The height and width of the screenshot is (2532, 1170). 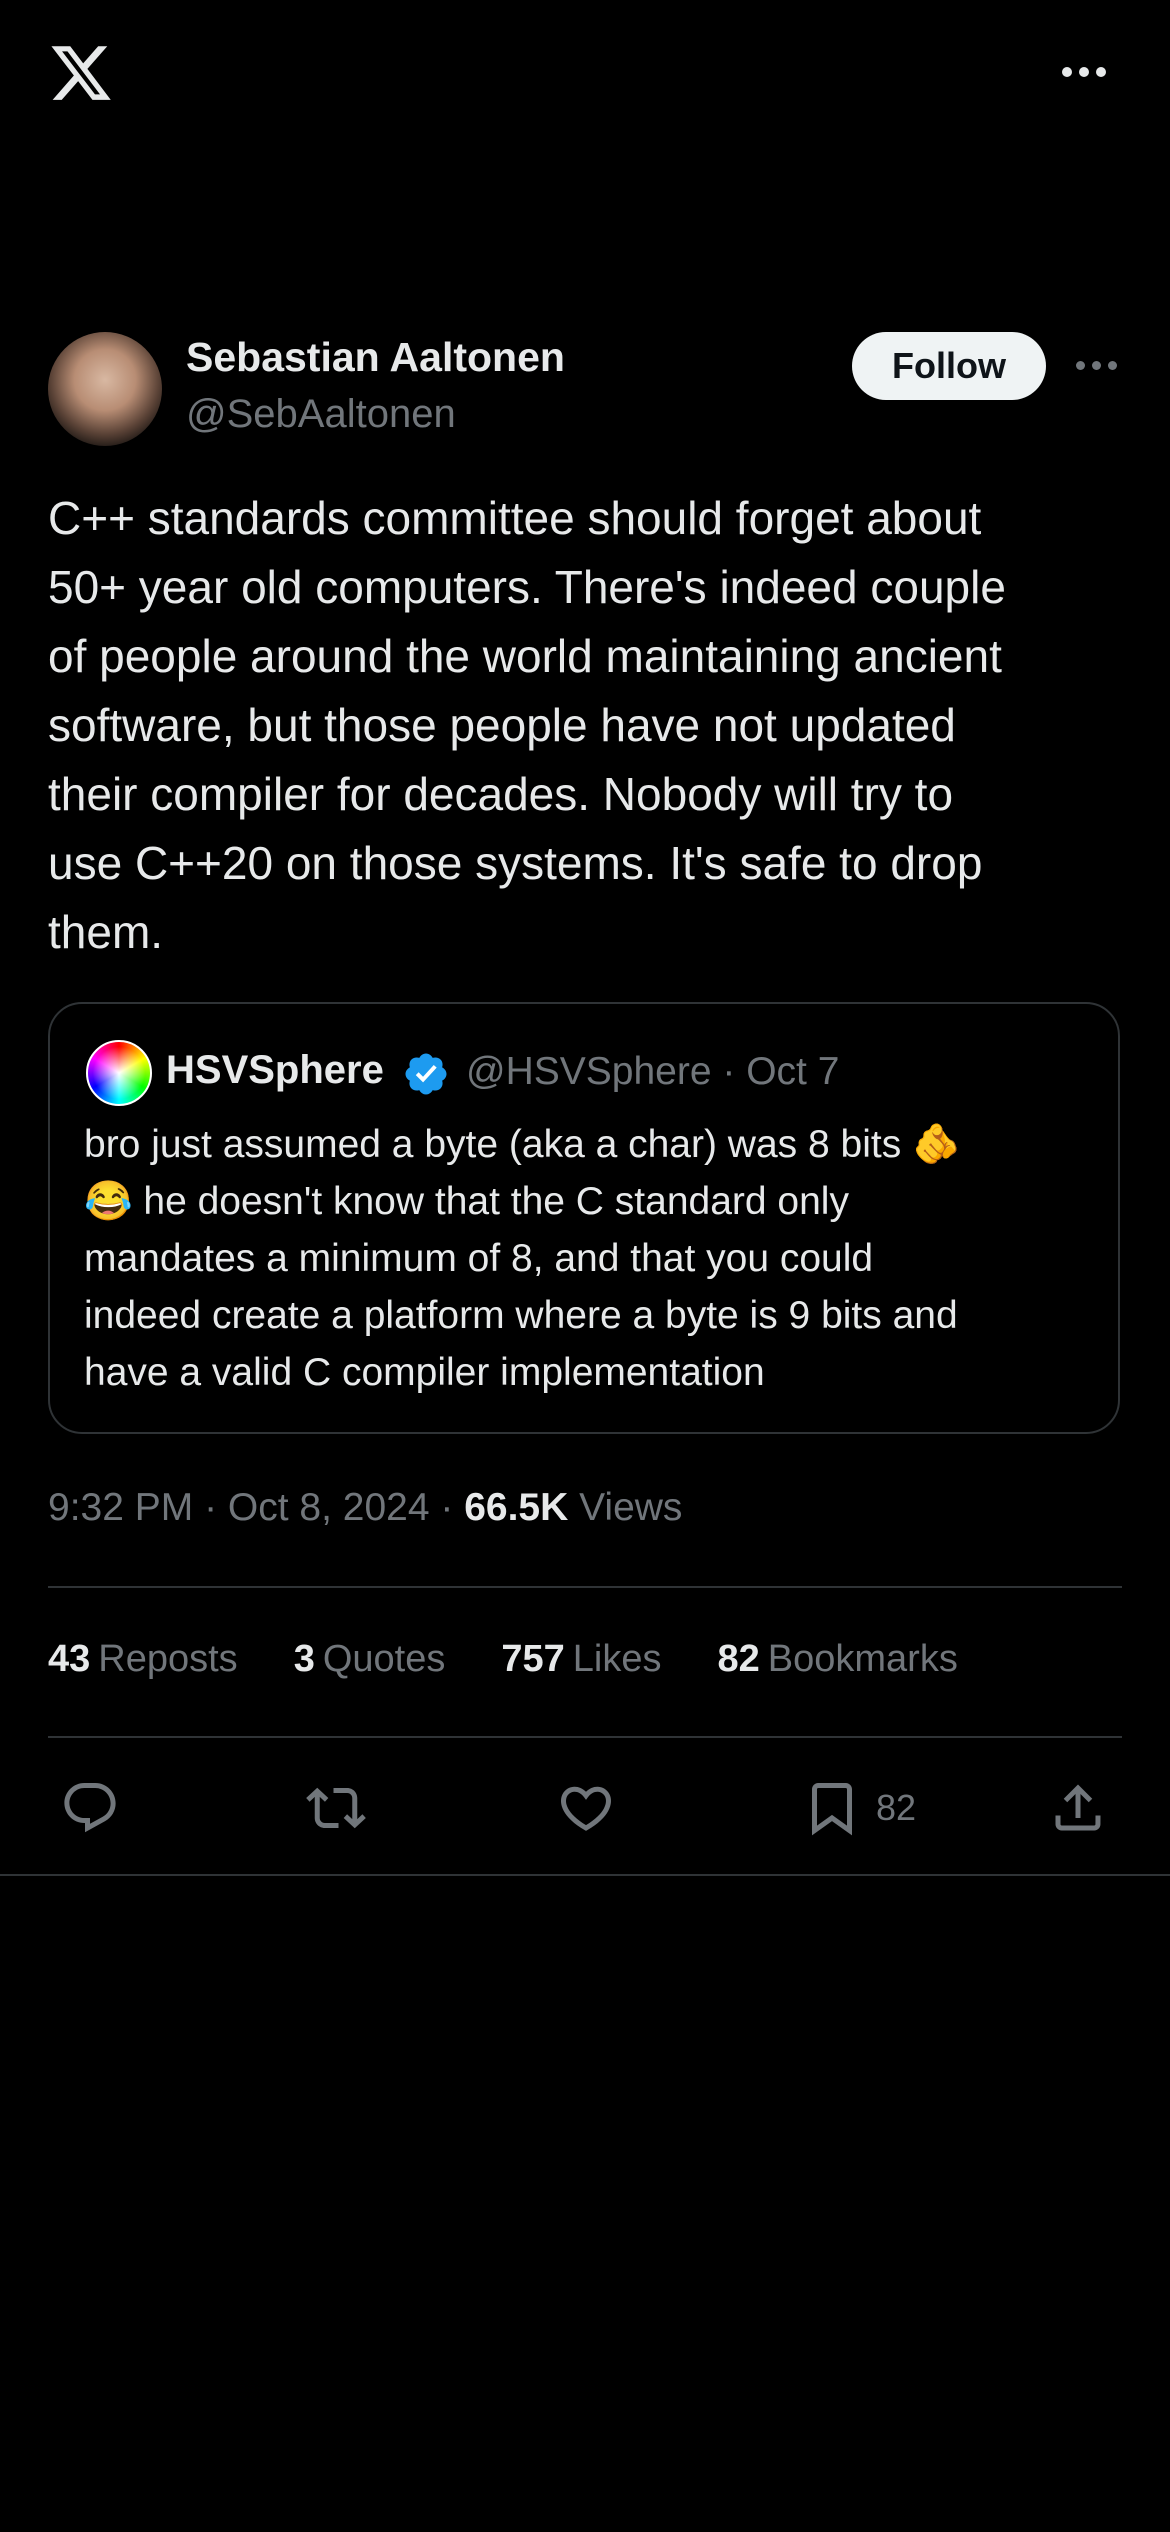 I want to click on repost-icon, so click(x=336, y=1808).